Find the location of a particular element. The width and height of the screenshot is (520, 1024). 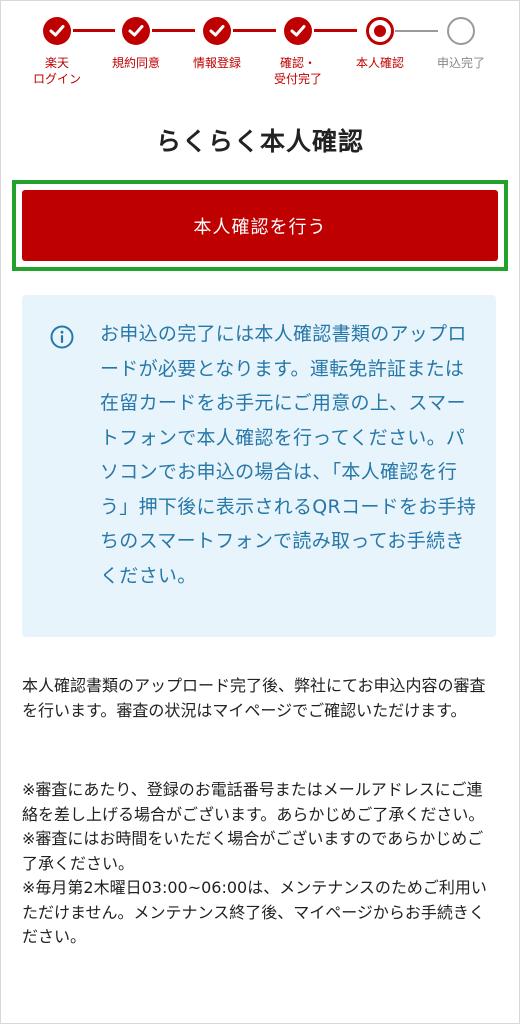

current-step-icon is located at coordinates (380, 31).